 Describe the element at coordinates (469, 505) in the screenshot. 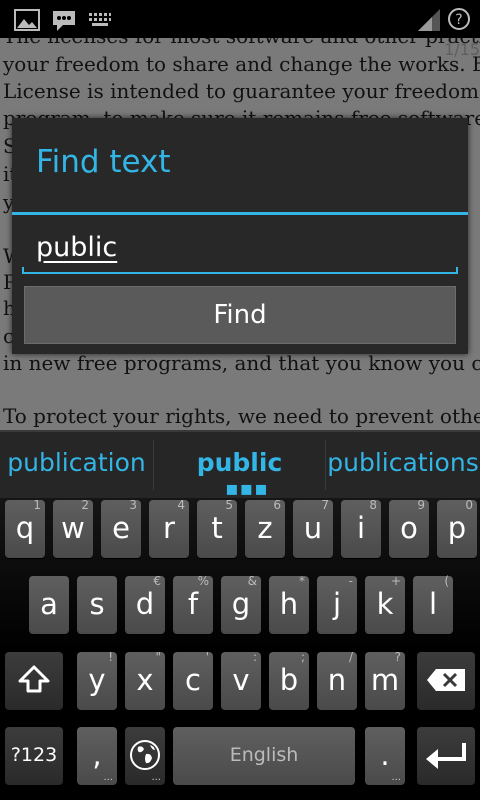

I see `key-hint: 0` at that location.